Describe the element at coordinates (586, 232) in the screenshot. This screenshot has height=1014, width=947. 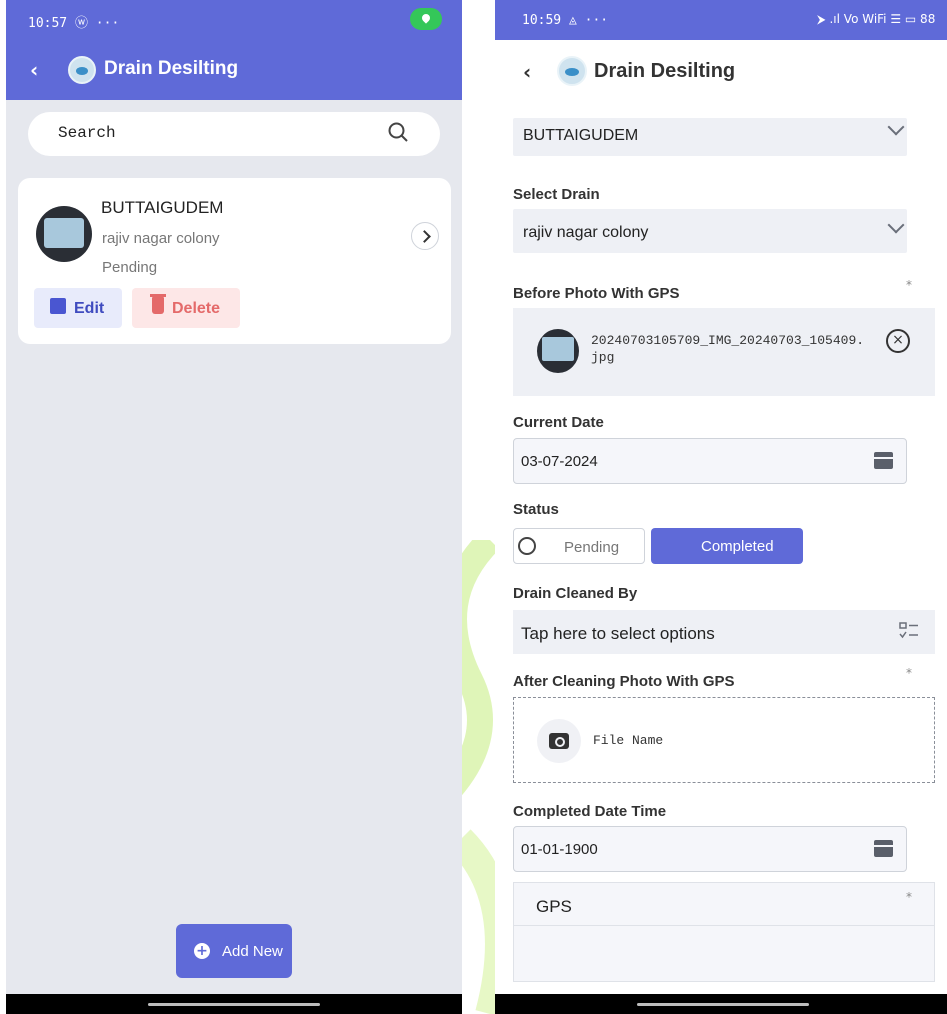
I see `drain-select-value: rajiv nagar colony` at that location.